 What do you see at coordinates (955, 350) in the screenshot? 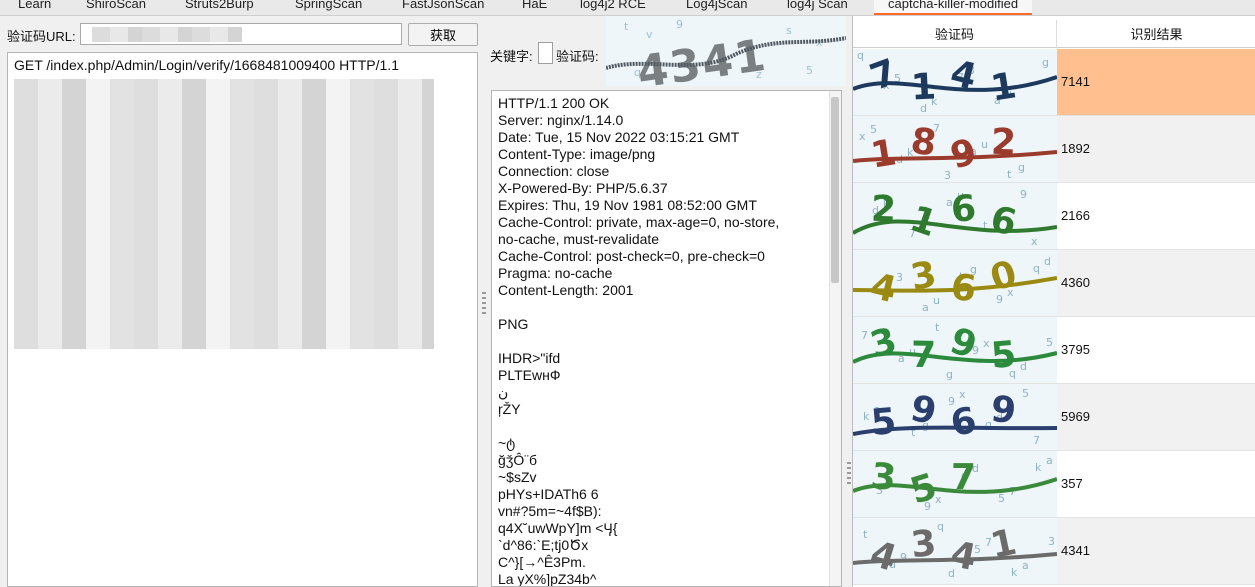
I see `captcha-thumbnail: ugxd7at9q53795` at bounding box center [955, 350].